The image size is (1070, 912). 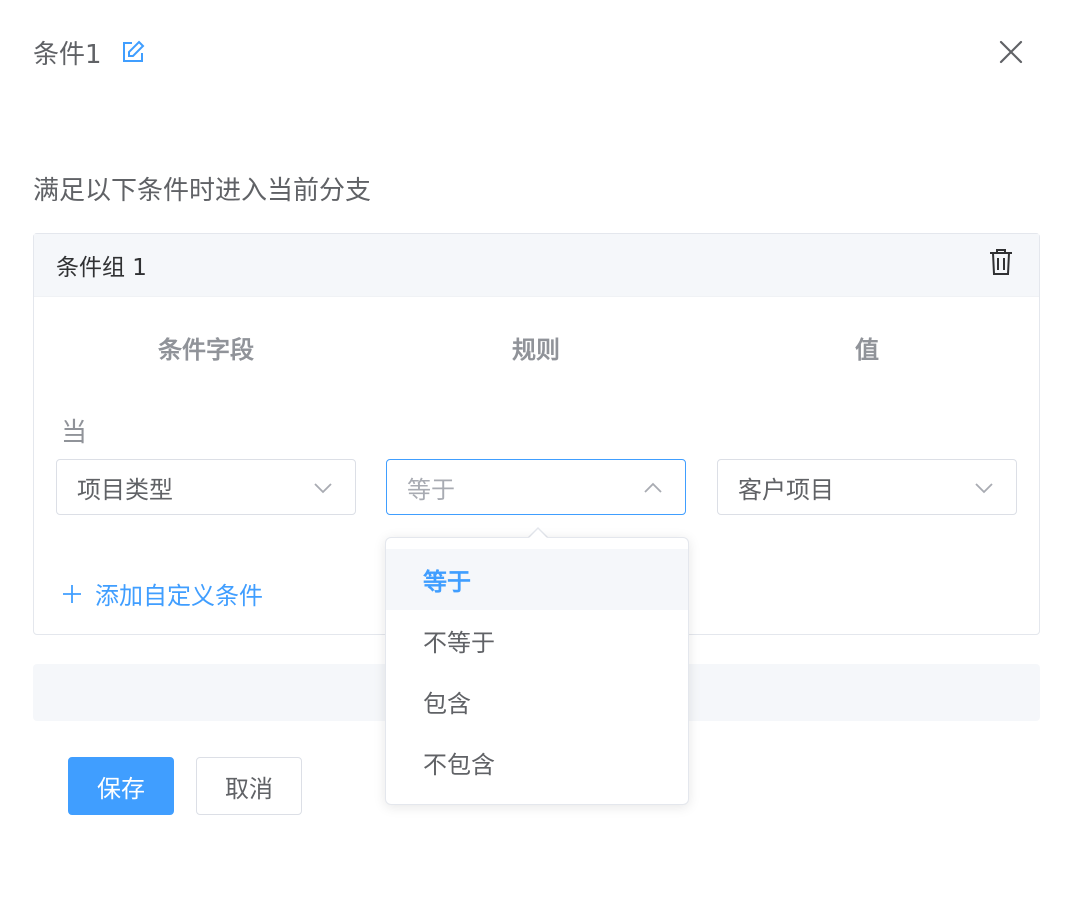 I want to click on rule-option-contains: 包含, so click(x=537, y=701).